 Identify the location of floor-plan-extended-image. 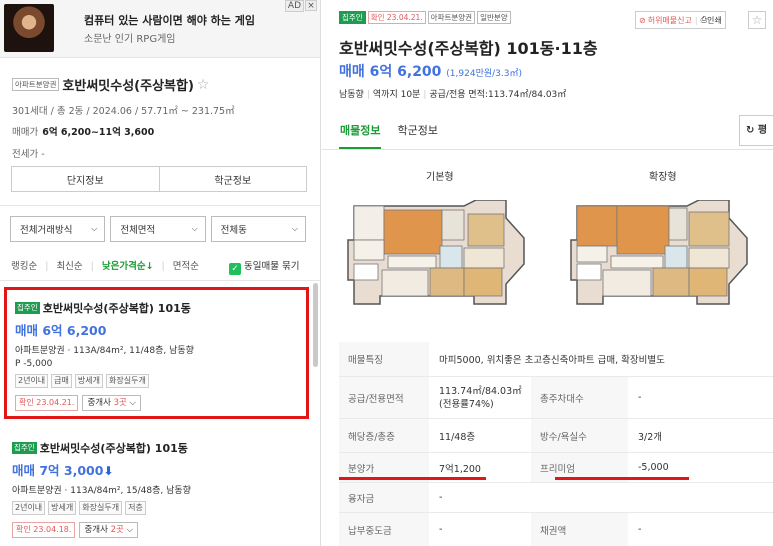
(659, 253).